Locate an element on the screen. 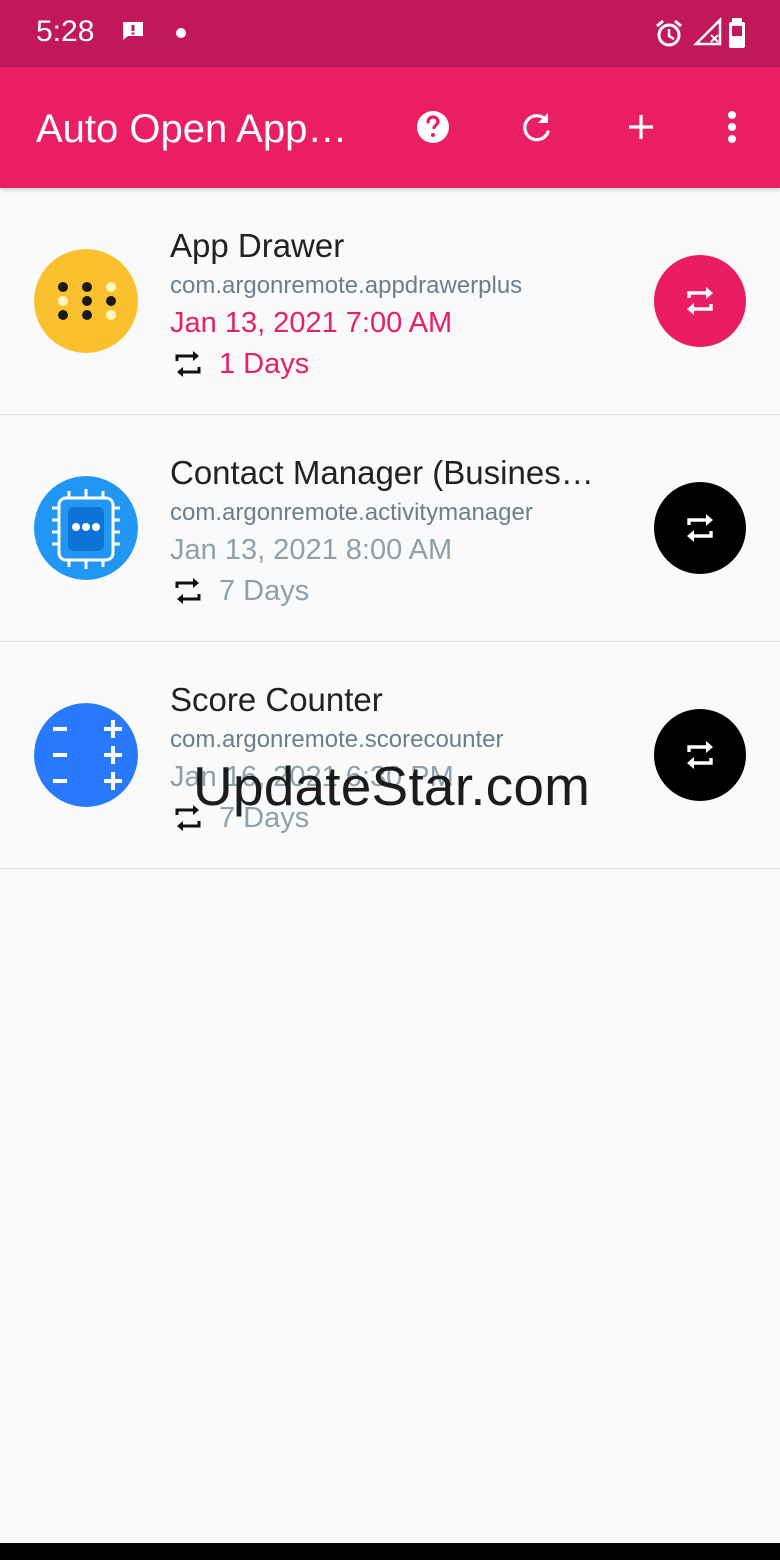  more-vert-icon is located at coordinates (732, 127).